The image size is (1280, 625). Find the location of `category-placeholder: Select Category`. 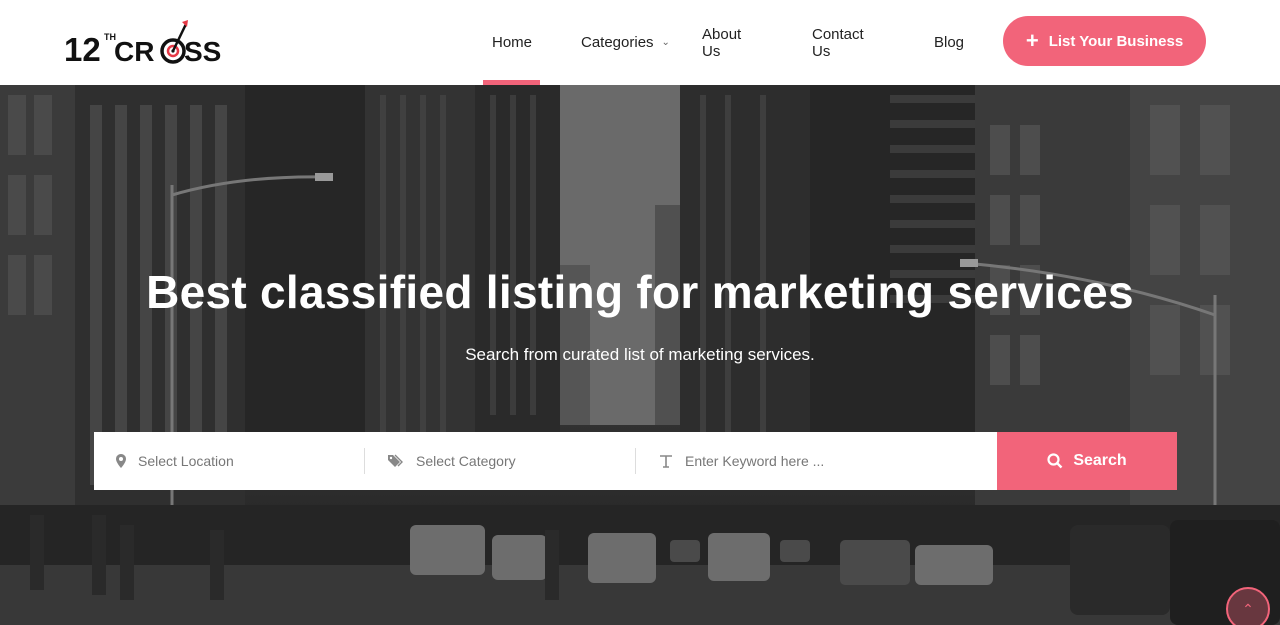

category-placeholder: Select Category is located at coordinates (466, 461).